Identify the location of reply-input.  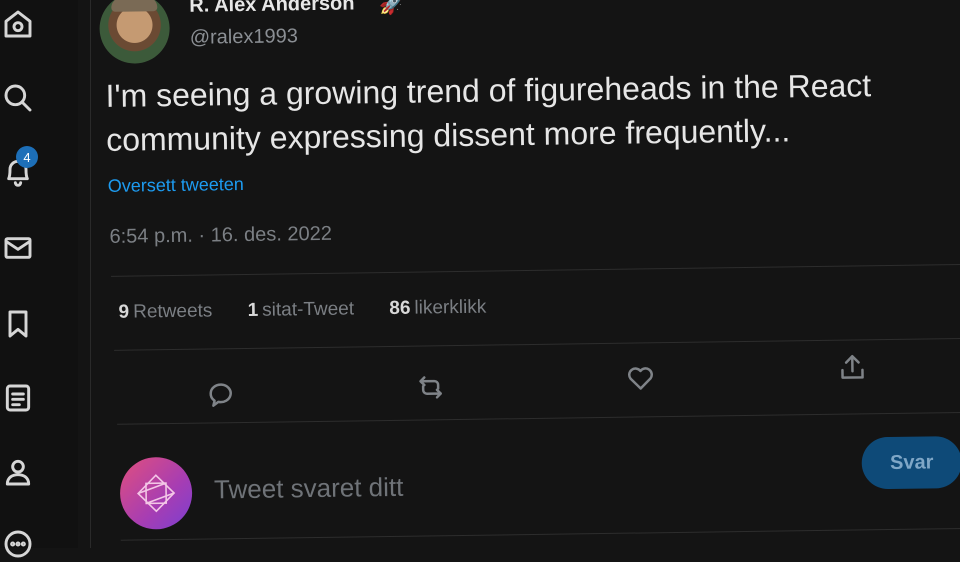
(514, 485).